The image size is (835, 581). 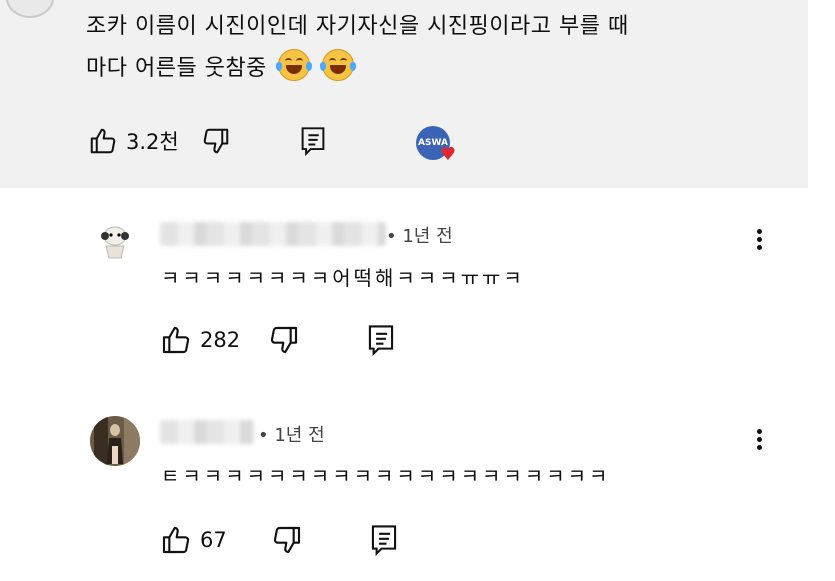 I want to click on like-count: 67, so click(x=213, y=540).